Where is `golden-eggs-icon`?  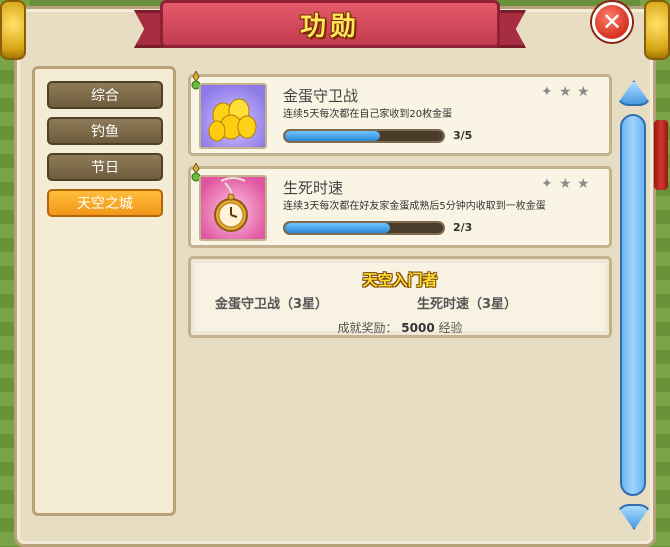
golden-eggs-icon is located at coordinates (233, 116).